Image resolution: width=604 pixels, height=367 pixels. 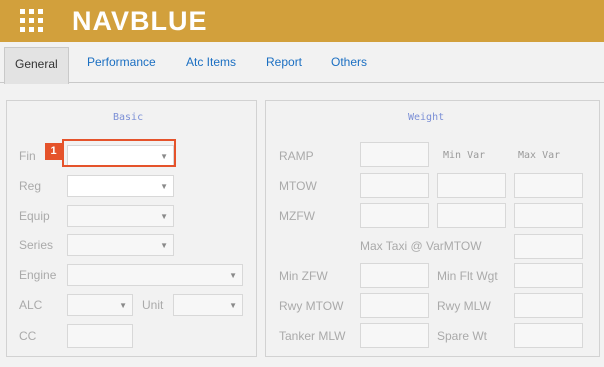 What do you see at coordinates (298, 186) in the screenshot?
I see `mtow-label: MTOW` at bounding box center [298, 186].